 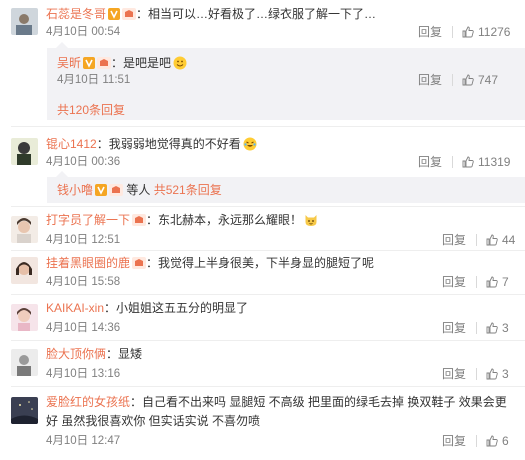 I want to click on reply-summary: 钱小噜 等人 共521条回复, so click(x=139, y=191).